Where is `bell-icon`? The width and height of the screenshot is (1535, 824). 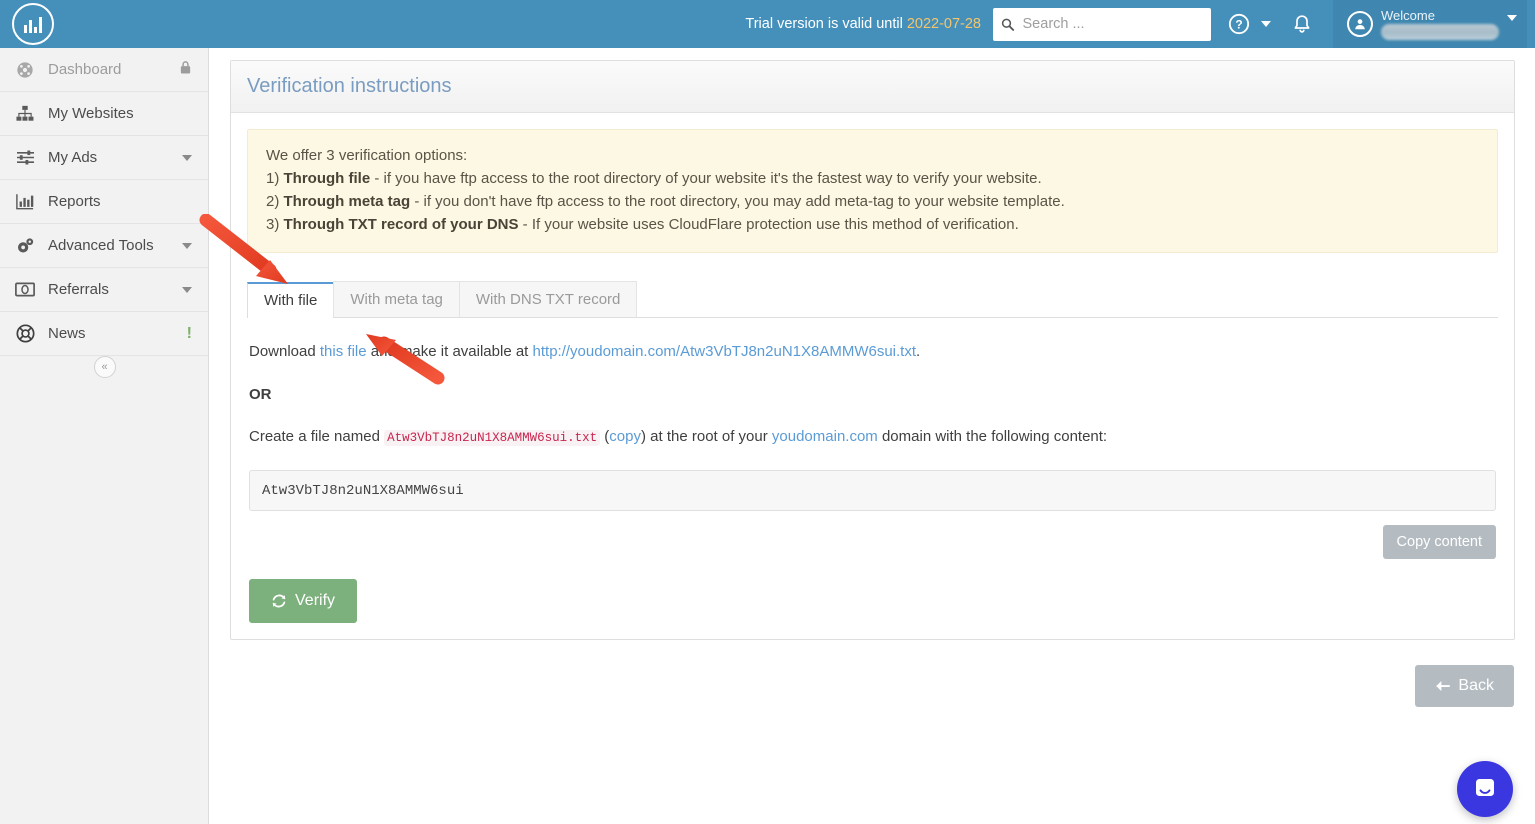 bell-icon is located at coordinates (1302, 23).